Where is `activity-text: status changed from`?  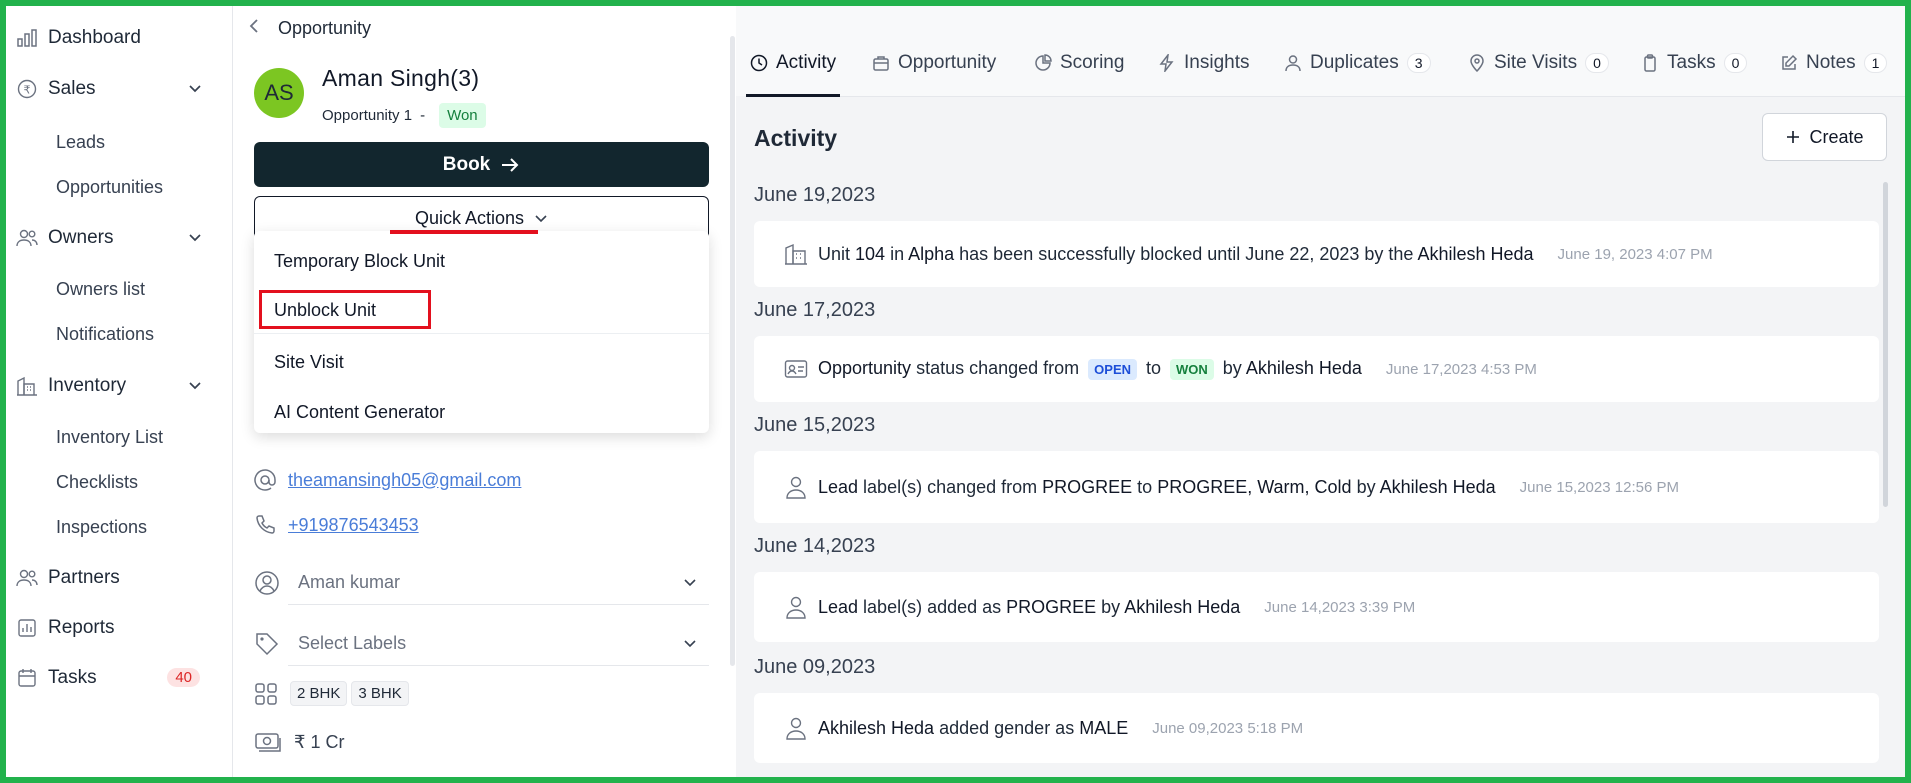
activity-text: status changed from is located at coordinates (998, 368).